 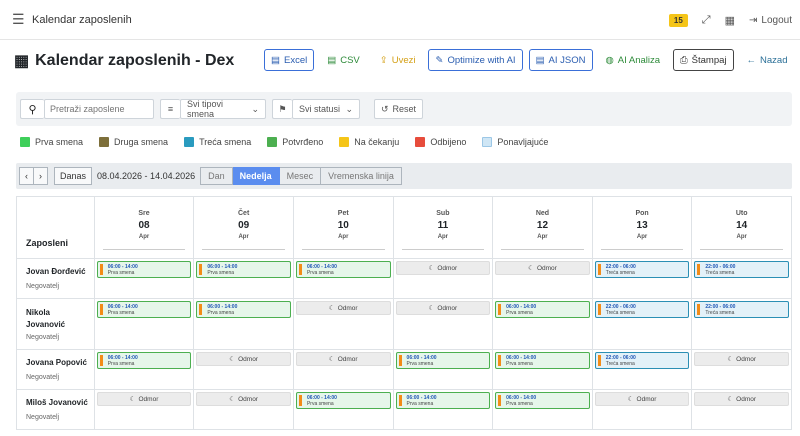 What do you see at coordinates (343, 60) in the screenshot?
I see `csv-button: ▤ CSV` at bounding box center [343, 60].